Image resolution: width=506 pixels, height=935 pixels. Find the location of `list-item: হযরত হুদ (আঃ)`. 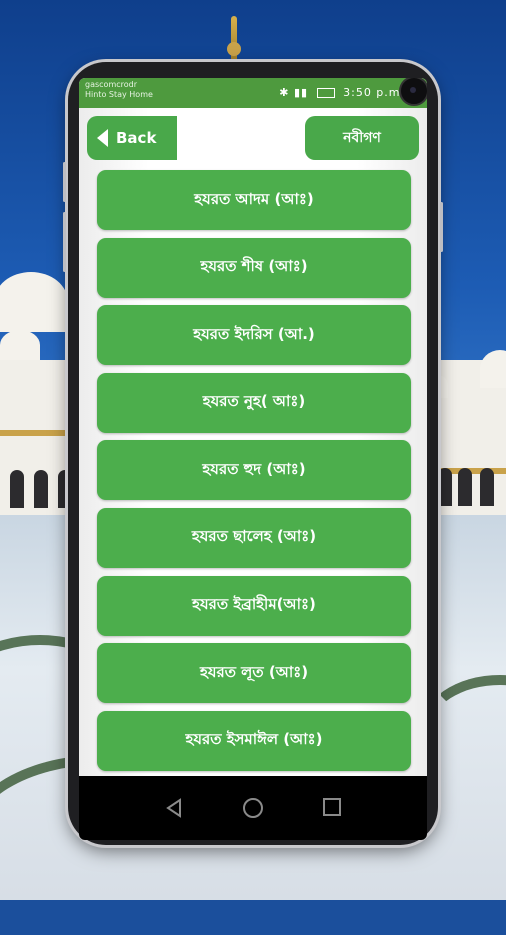

list-item: হযরত হুদ (আঃ) is located at coordinates (254, 470).